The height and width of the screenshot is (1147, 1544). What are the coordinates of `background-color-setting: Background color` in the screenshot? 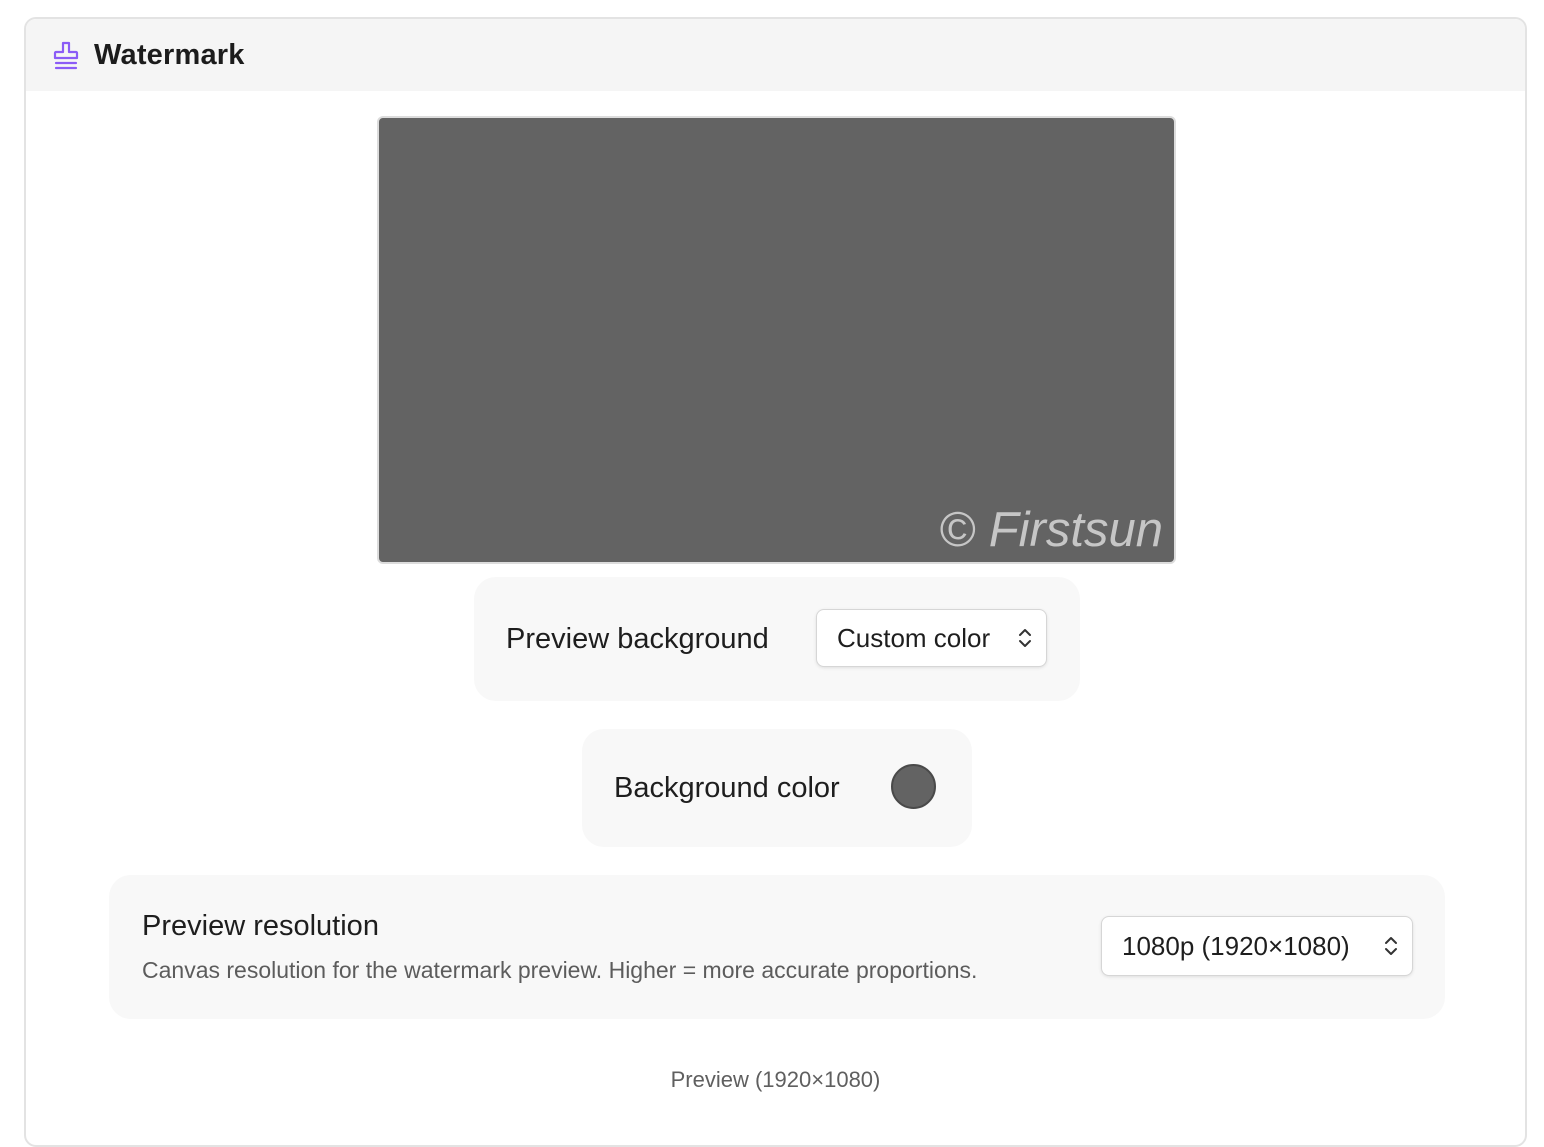 It's located at (777, 788).